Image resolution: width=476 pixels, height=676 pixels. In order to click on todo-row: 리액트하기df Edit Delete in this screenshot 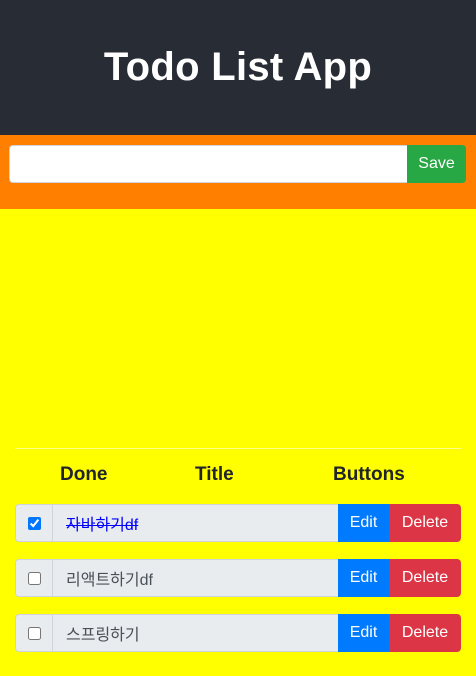, I will do `click(238, 578)`.